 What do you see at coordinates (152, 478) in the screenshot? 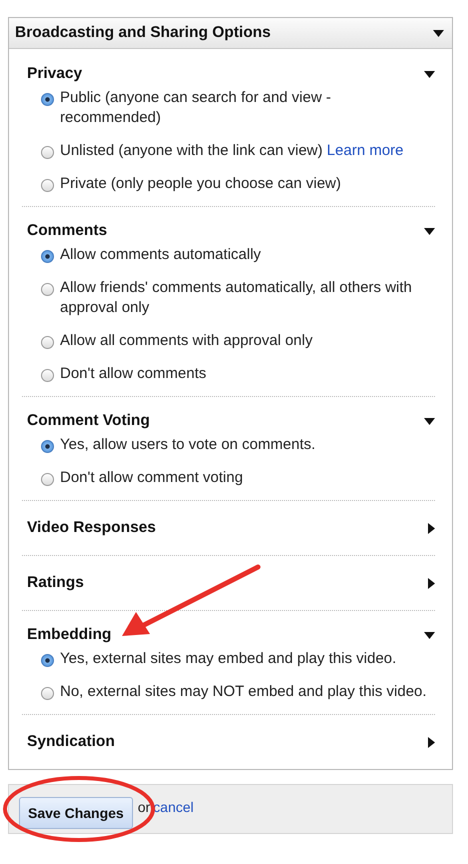
I see `option-label: Don't allow comment voting` at bounding box center [152, 478].